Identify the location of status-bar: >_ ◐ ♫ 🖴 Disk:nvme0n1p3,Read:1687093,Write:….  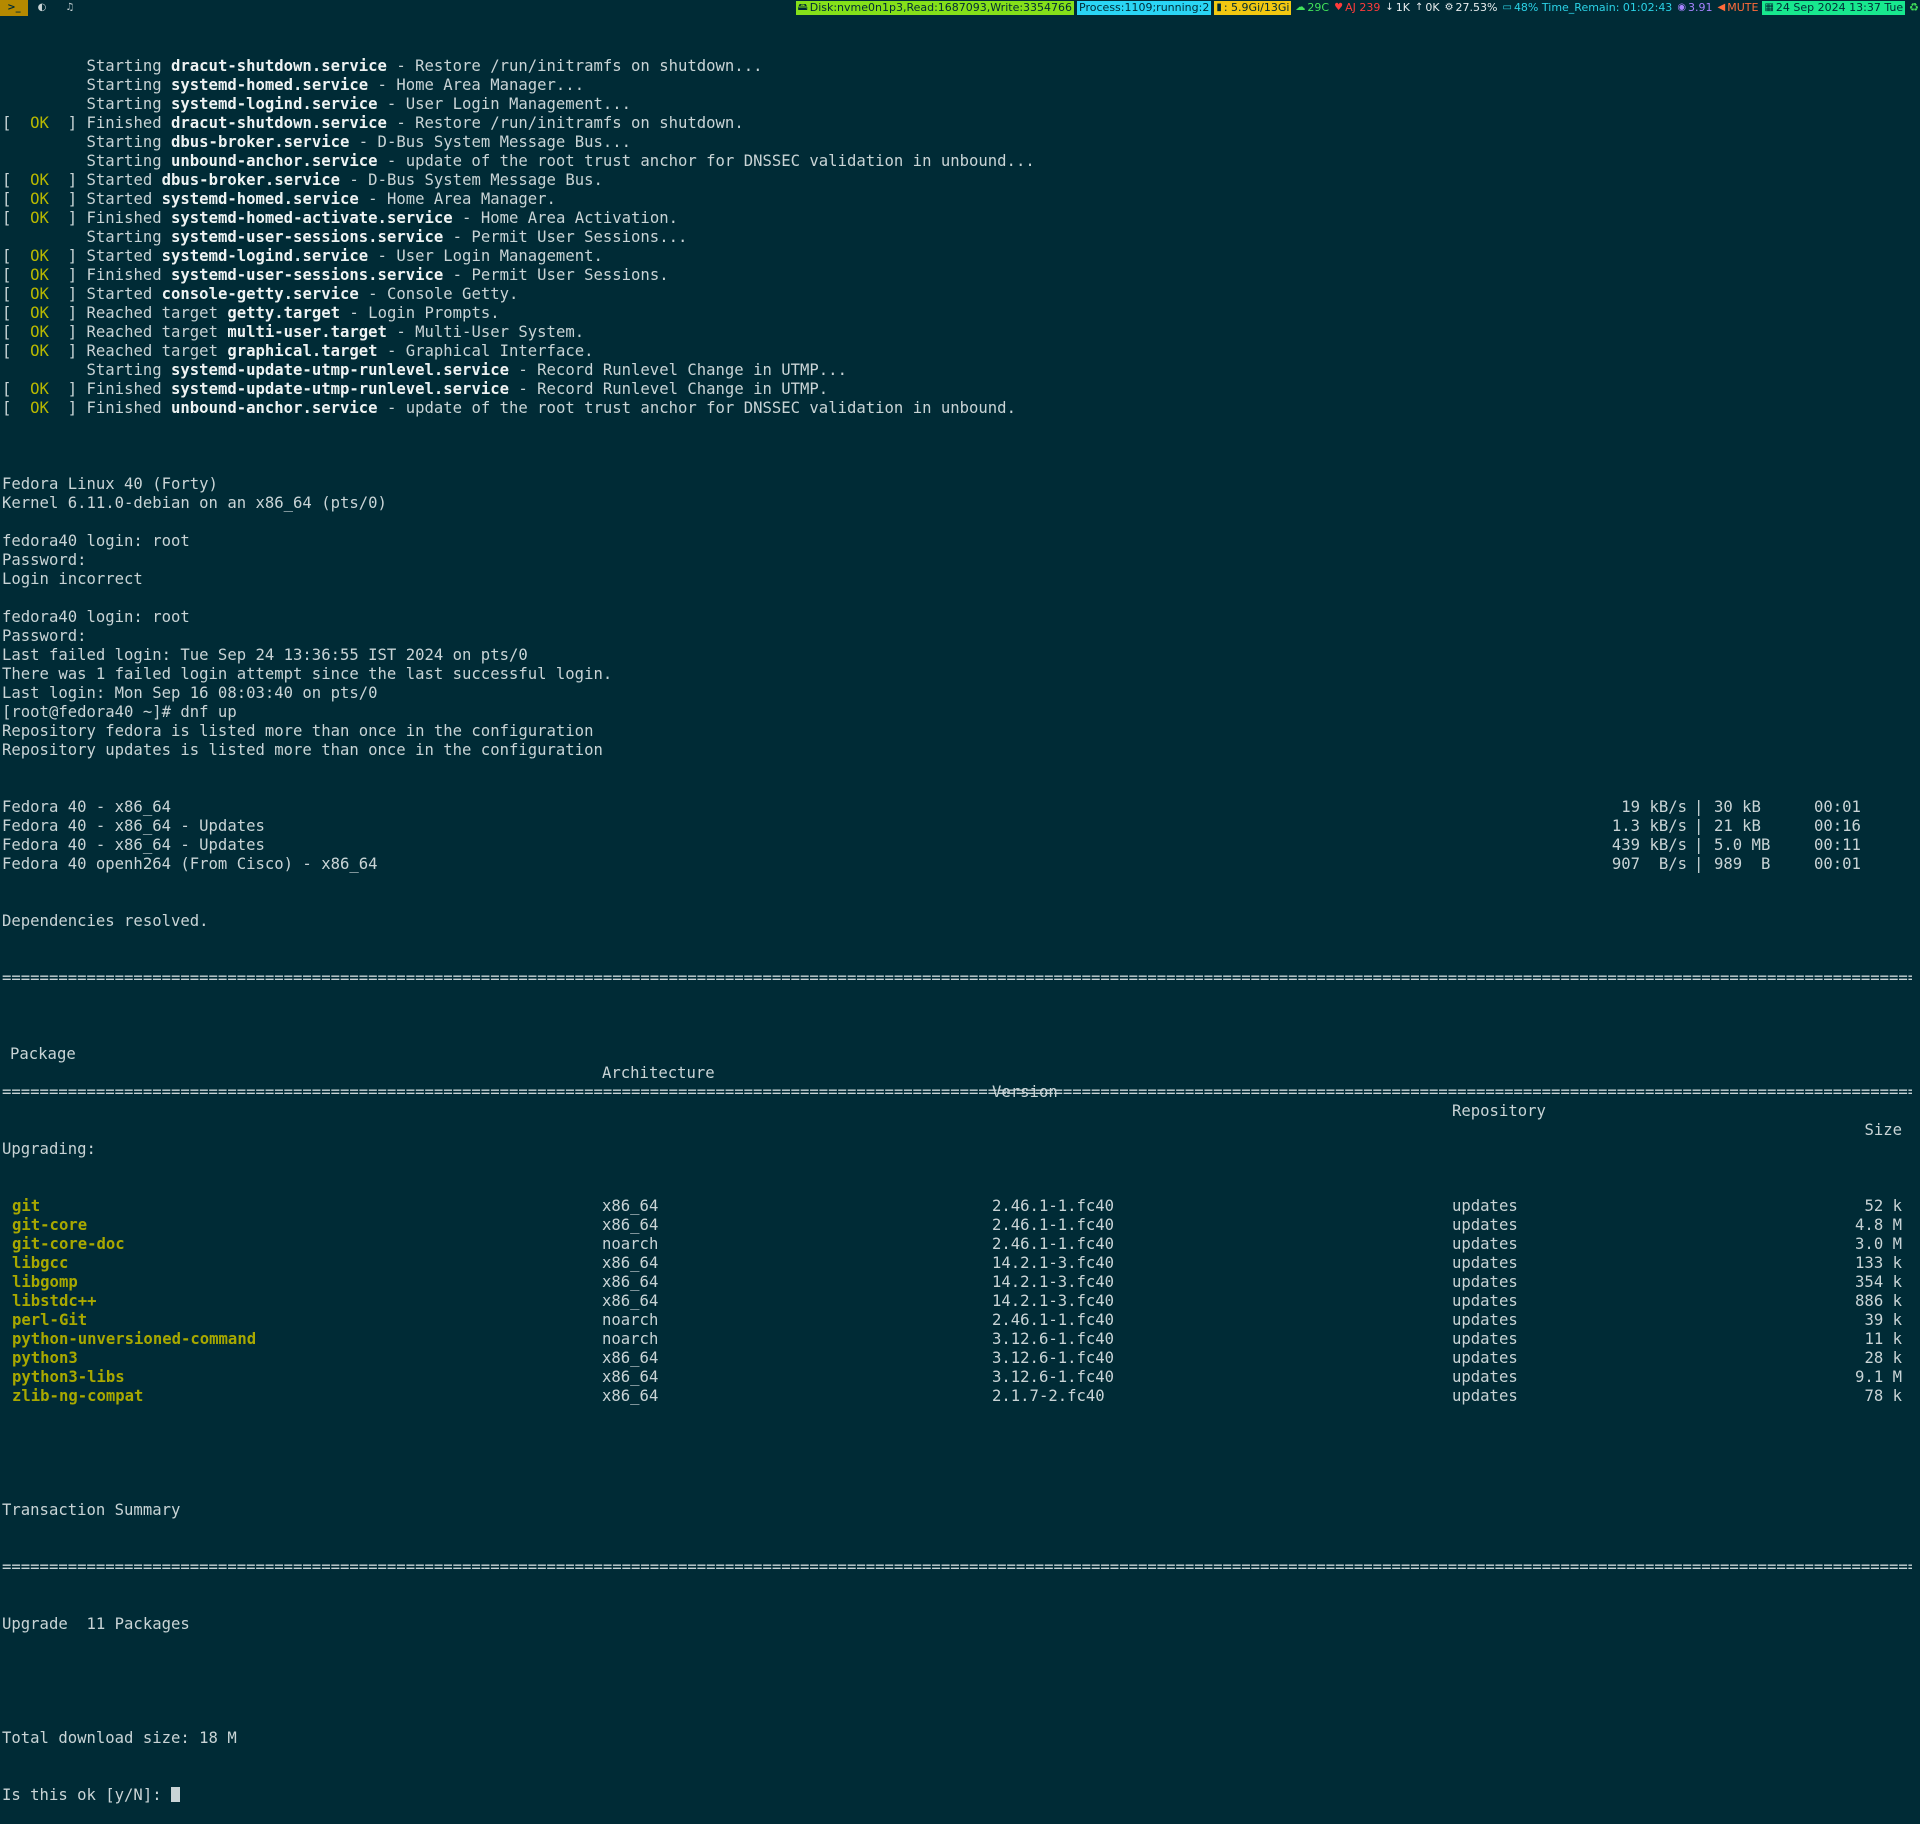
(960, 8).